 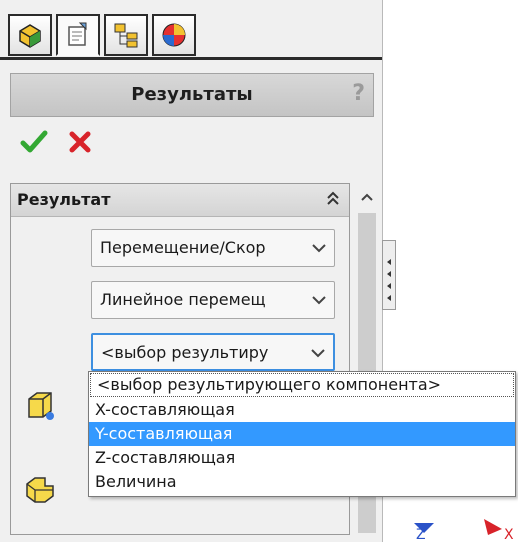 What do you see at coordinates (389, 280) in the screenshot?
I see `collapse-panel-icon` at bounding box center [389, 280].